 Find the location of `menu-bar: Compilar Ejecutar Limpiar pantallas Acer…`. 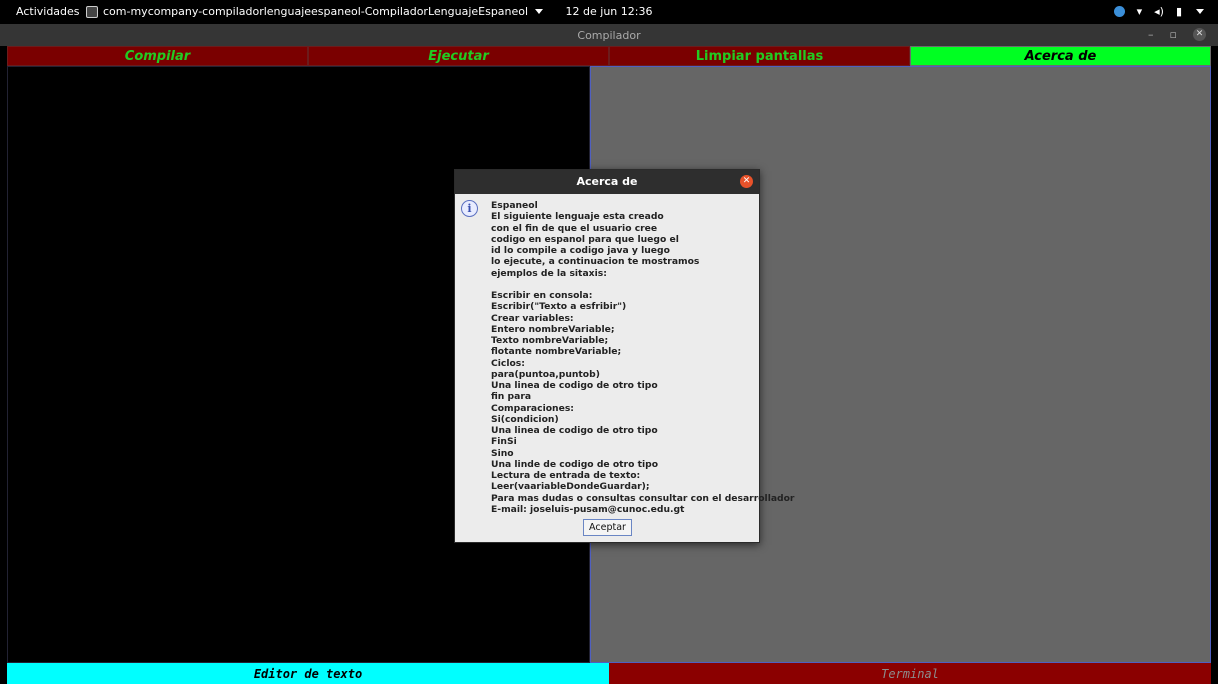

menu-bar: Compilar Ejecutar Limpiar pantallas Acer… is located at coordinates (609, 56).